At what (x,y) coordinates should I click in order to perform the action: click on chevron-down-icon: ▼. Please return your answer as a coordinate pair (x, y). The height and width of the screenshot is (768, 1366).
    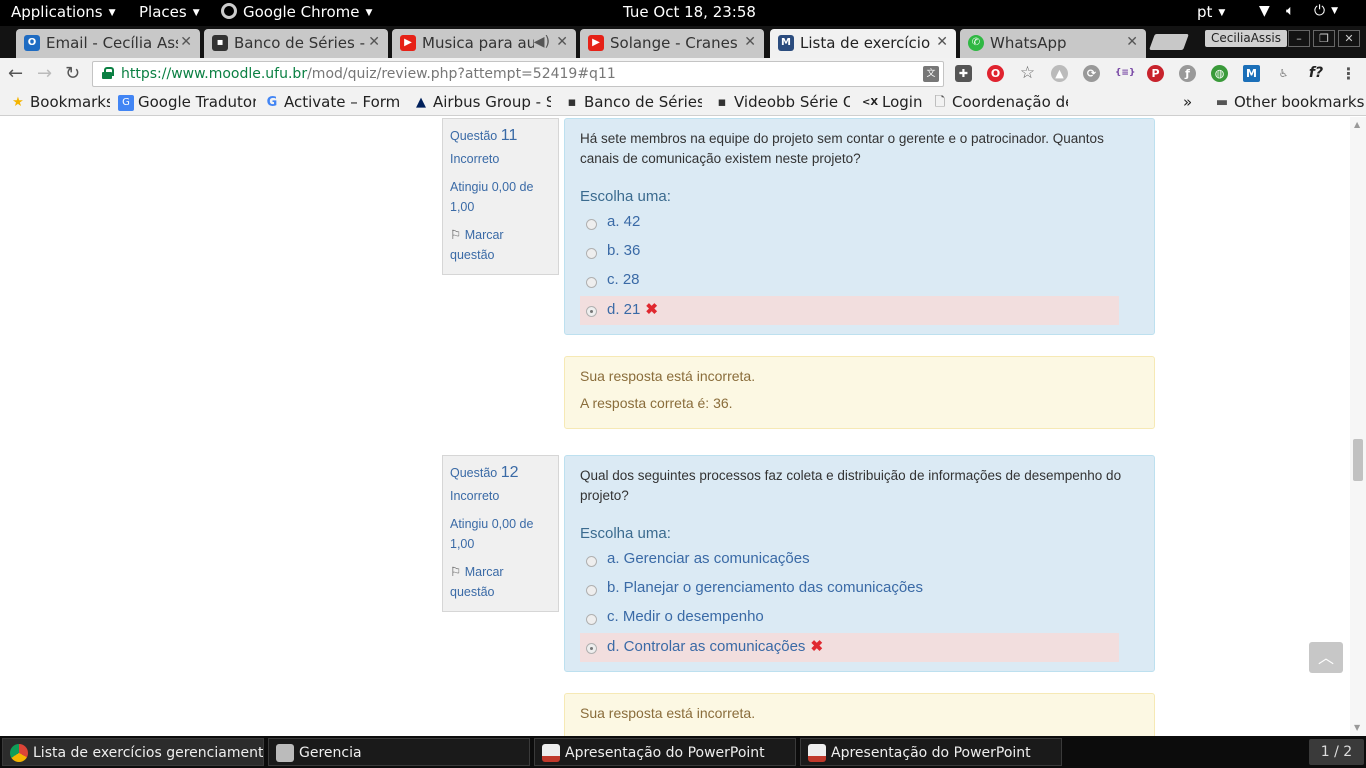
    Looking at the image, I should click on (1222, 13).